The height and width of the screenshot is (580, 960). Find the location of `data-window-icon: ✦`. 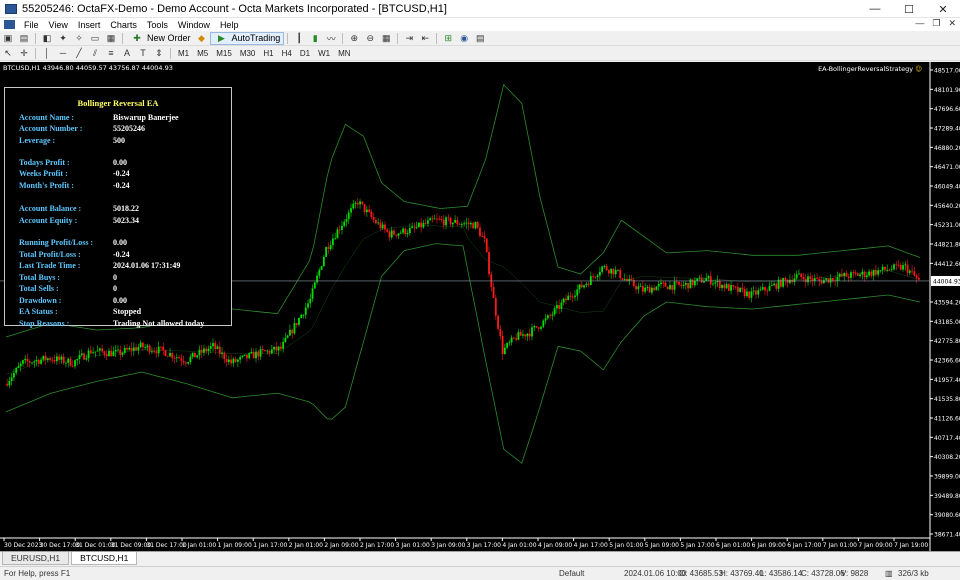

data-window-icon: ✦ is located at coordinates (63, 38).